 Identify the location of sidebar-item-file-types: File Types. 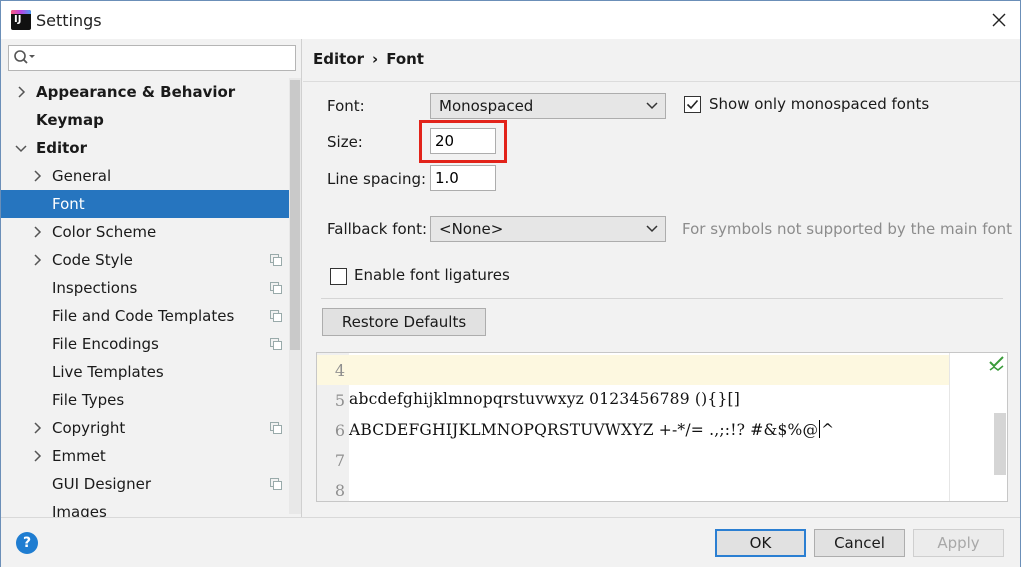
(151, 400).